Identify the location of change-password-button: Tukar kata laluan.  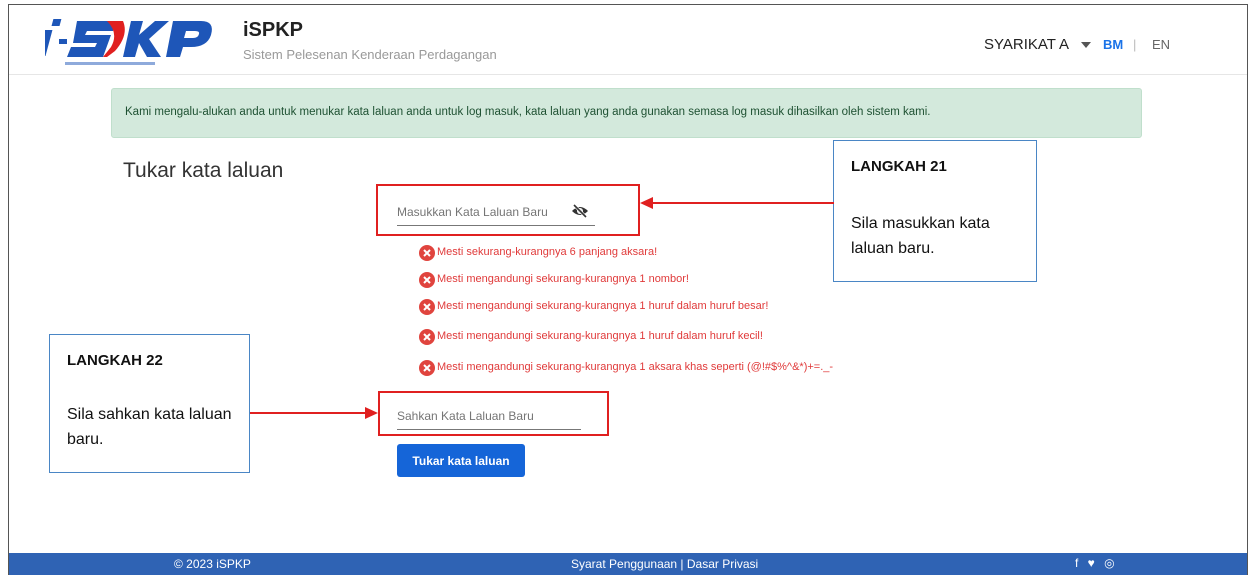
(461, 460).